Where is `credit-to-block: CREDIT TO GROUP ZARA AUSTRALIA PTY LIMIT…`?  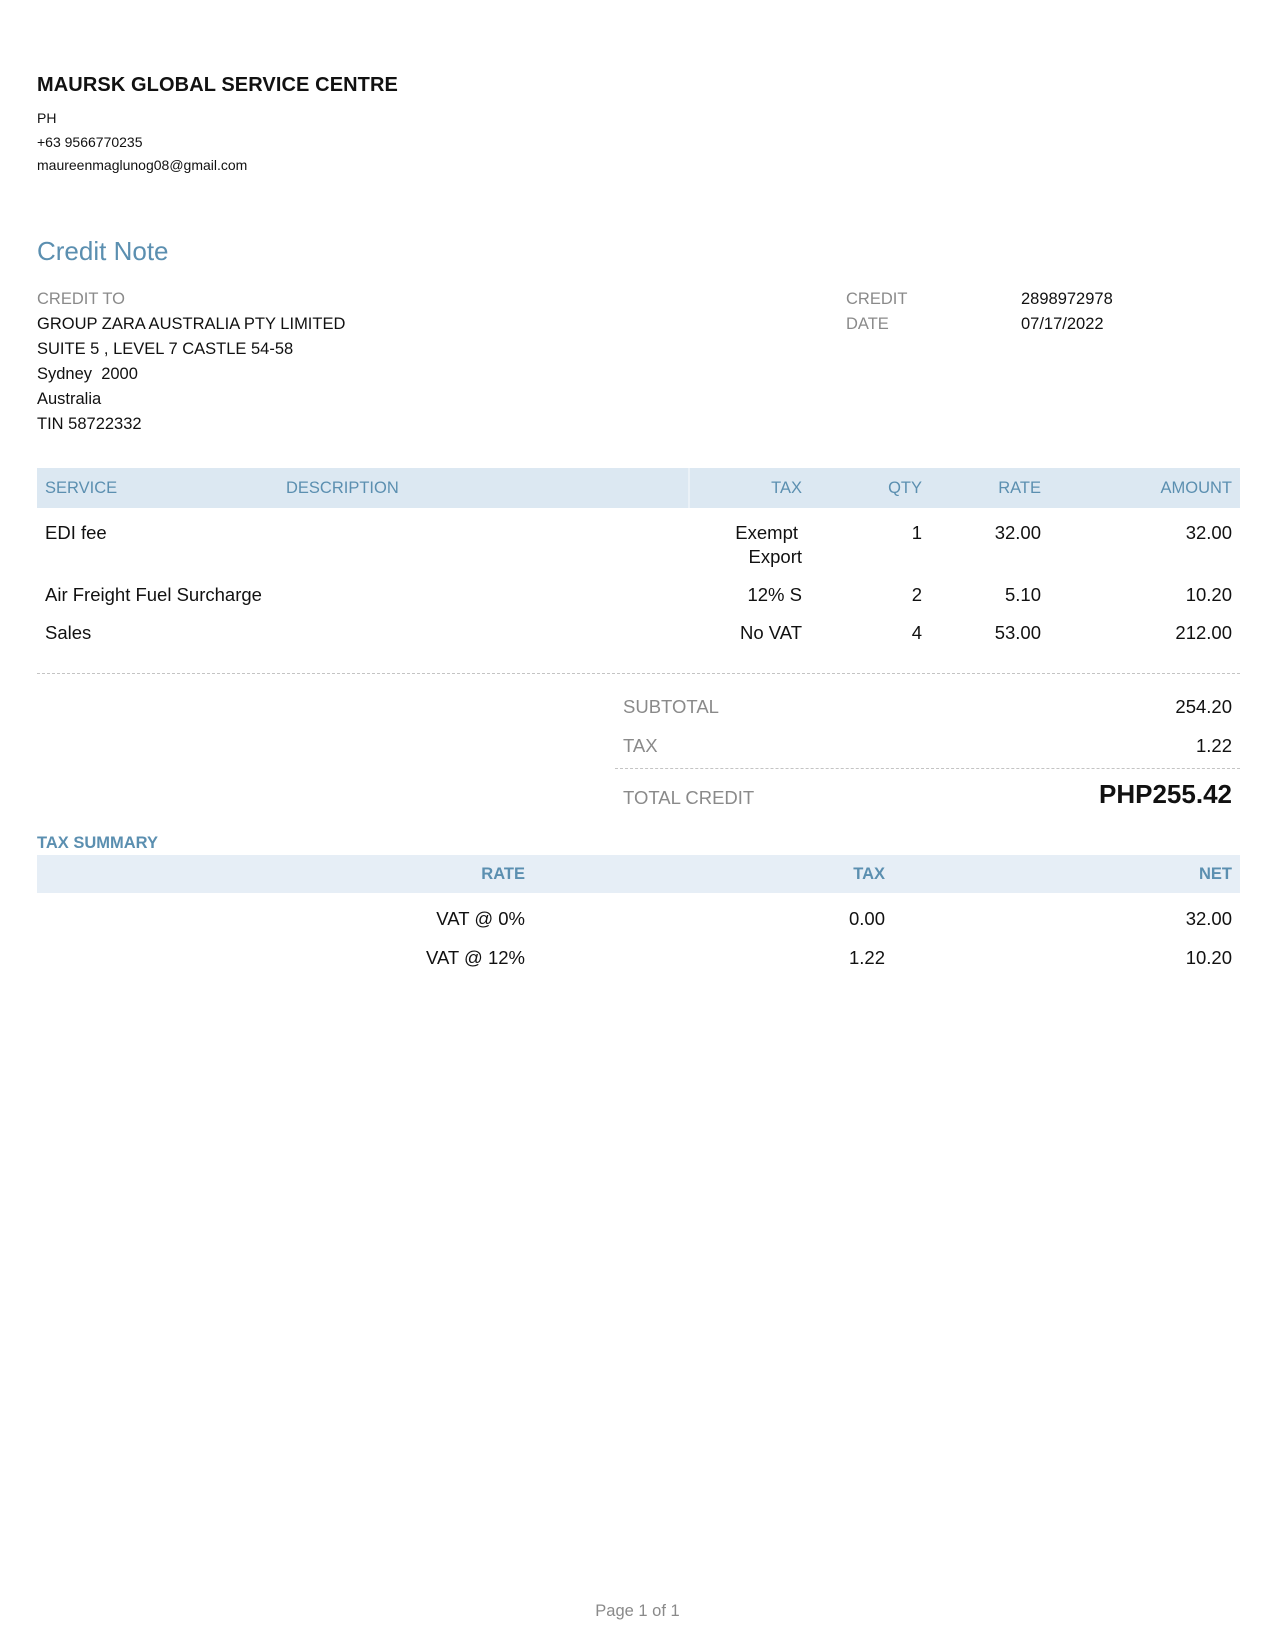 credit-to-block: CREDIT TO GROUP ZARA AUSTRALIA PTY LIMIT… is located at coordinates (191, 362).